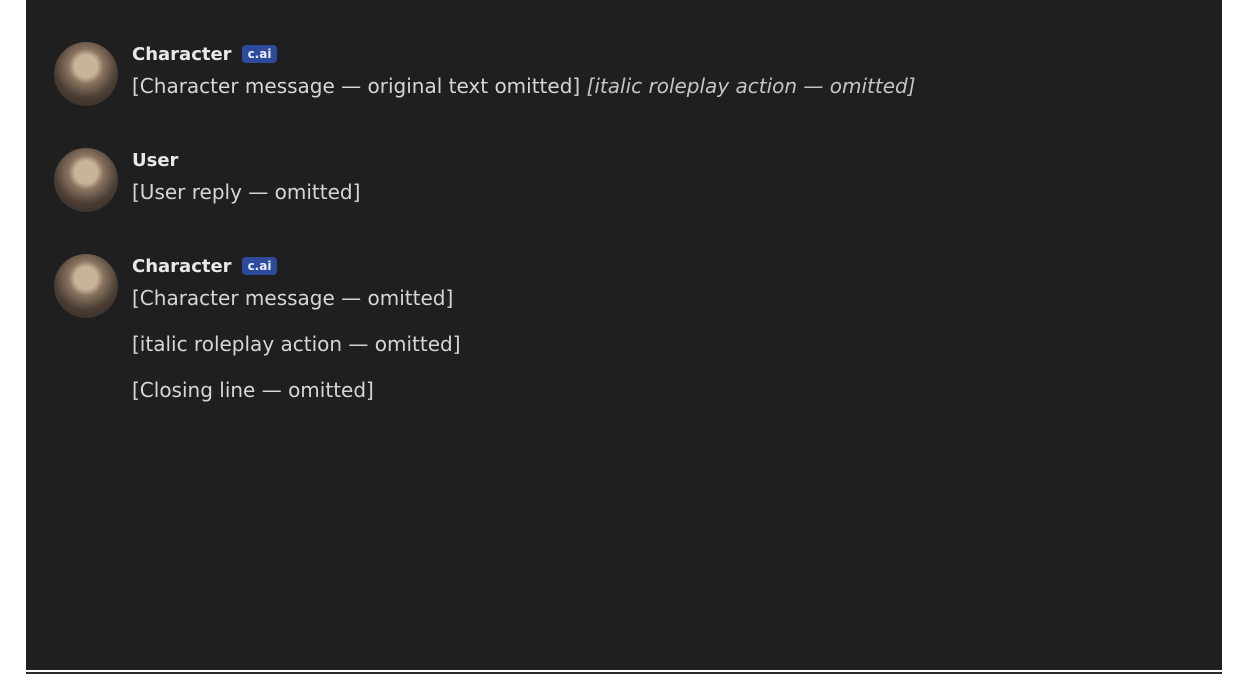  Describe the element at coordinates (246, 192) in the screenshot. I see `message-text: [User reply — omitted]` at that location.